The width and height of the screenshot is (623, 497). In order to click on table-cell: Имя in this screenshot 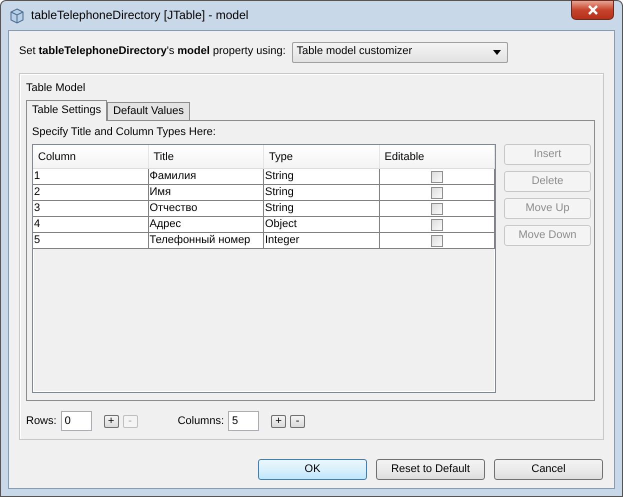, I will do `click(206, 193)`.